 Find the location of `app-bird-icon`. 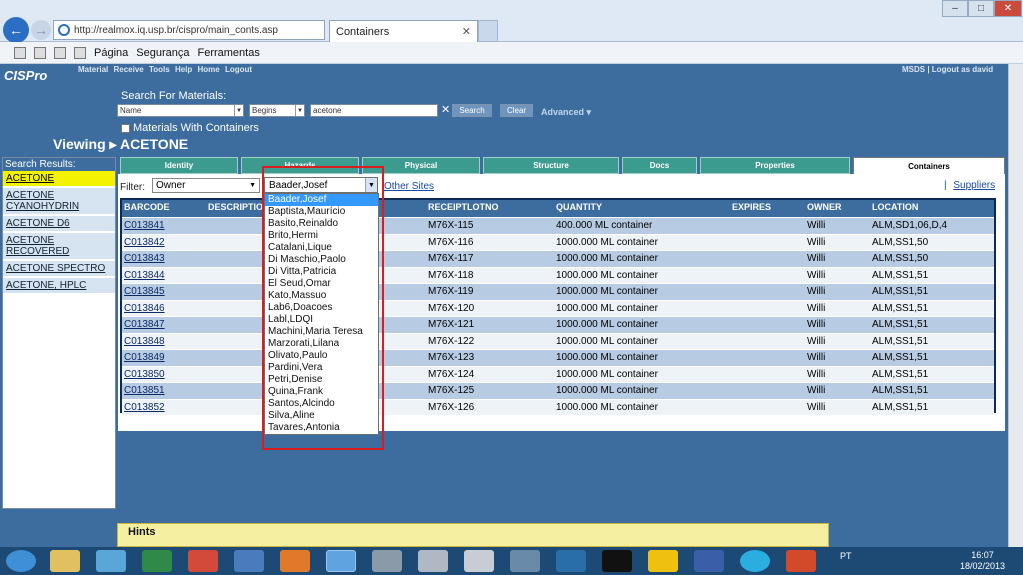

app-bird-icon is located at coordinates (157, 561).